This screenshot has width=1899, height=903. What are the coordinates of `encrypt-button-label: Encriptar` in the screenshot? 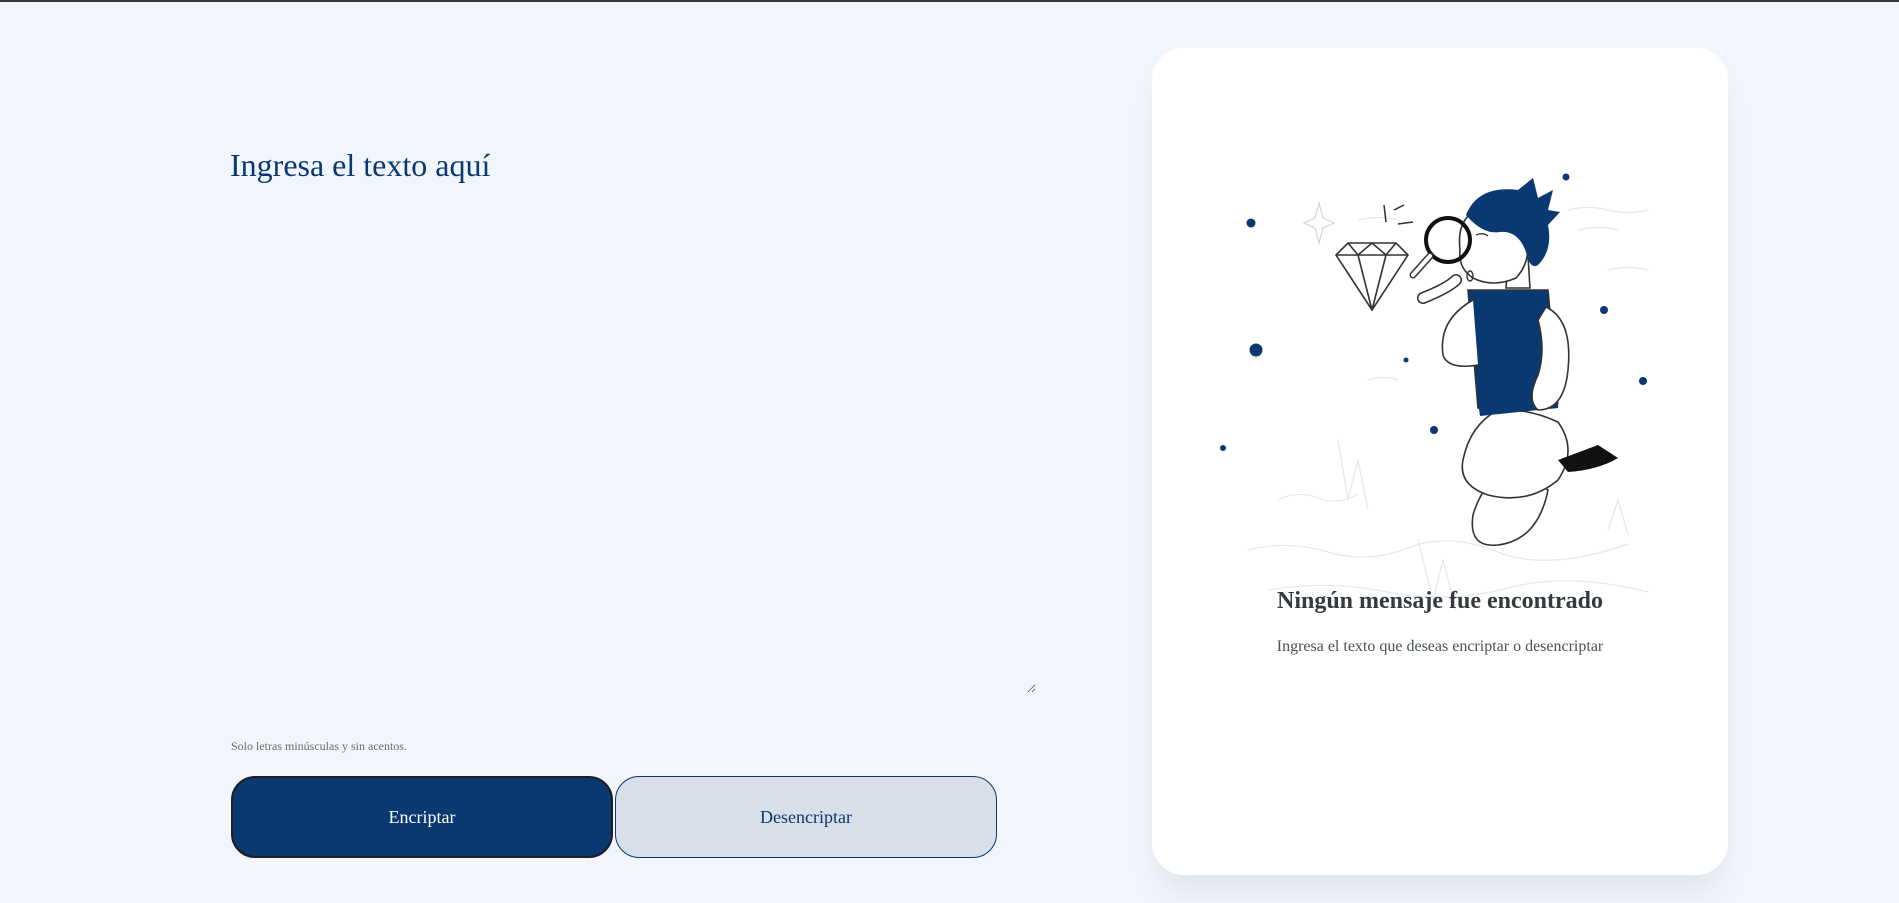 It's located at (422, 816).